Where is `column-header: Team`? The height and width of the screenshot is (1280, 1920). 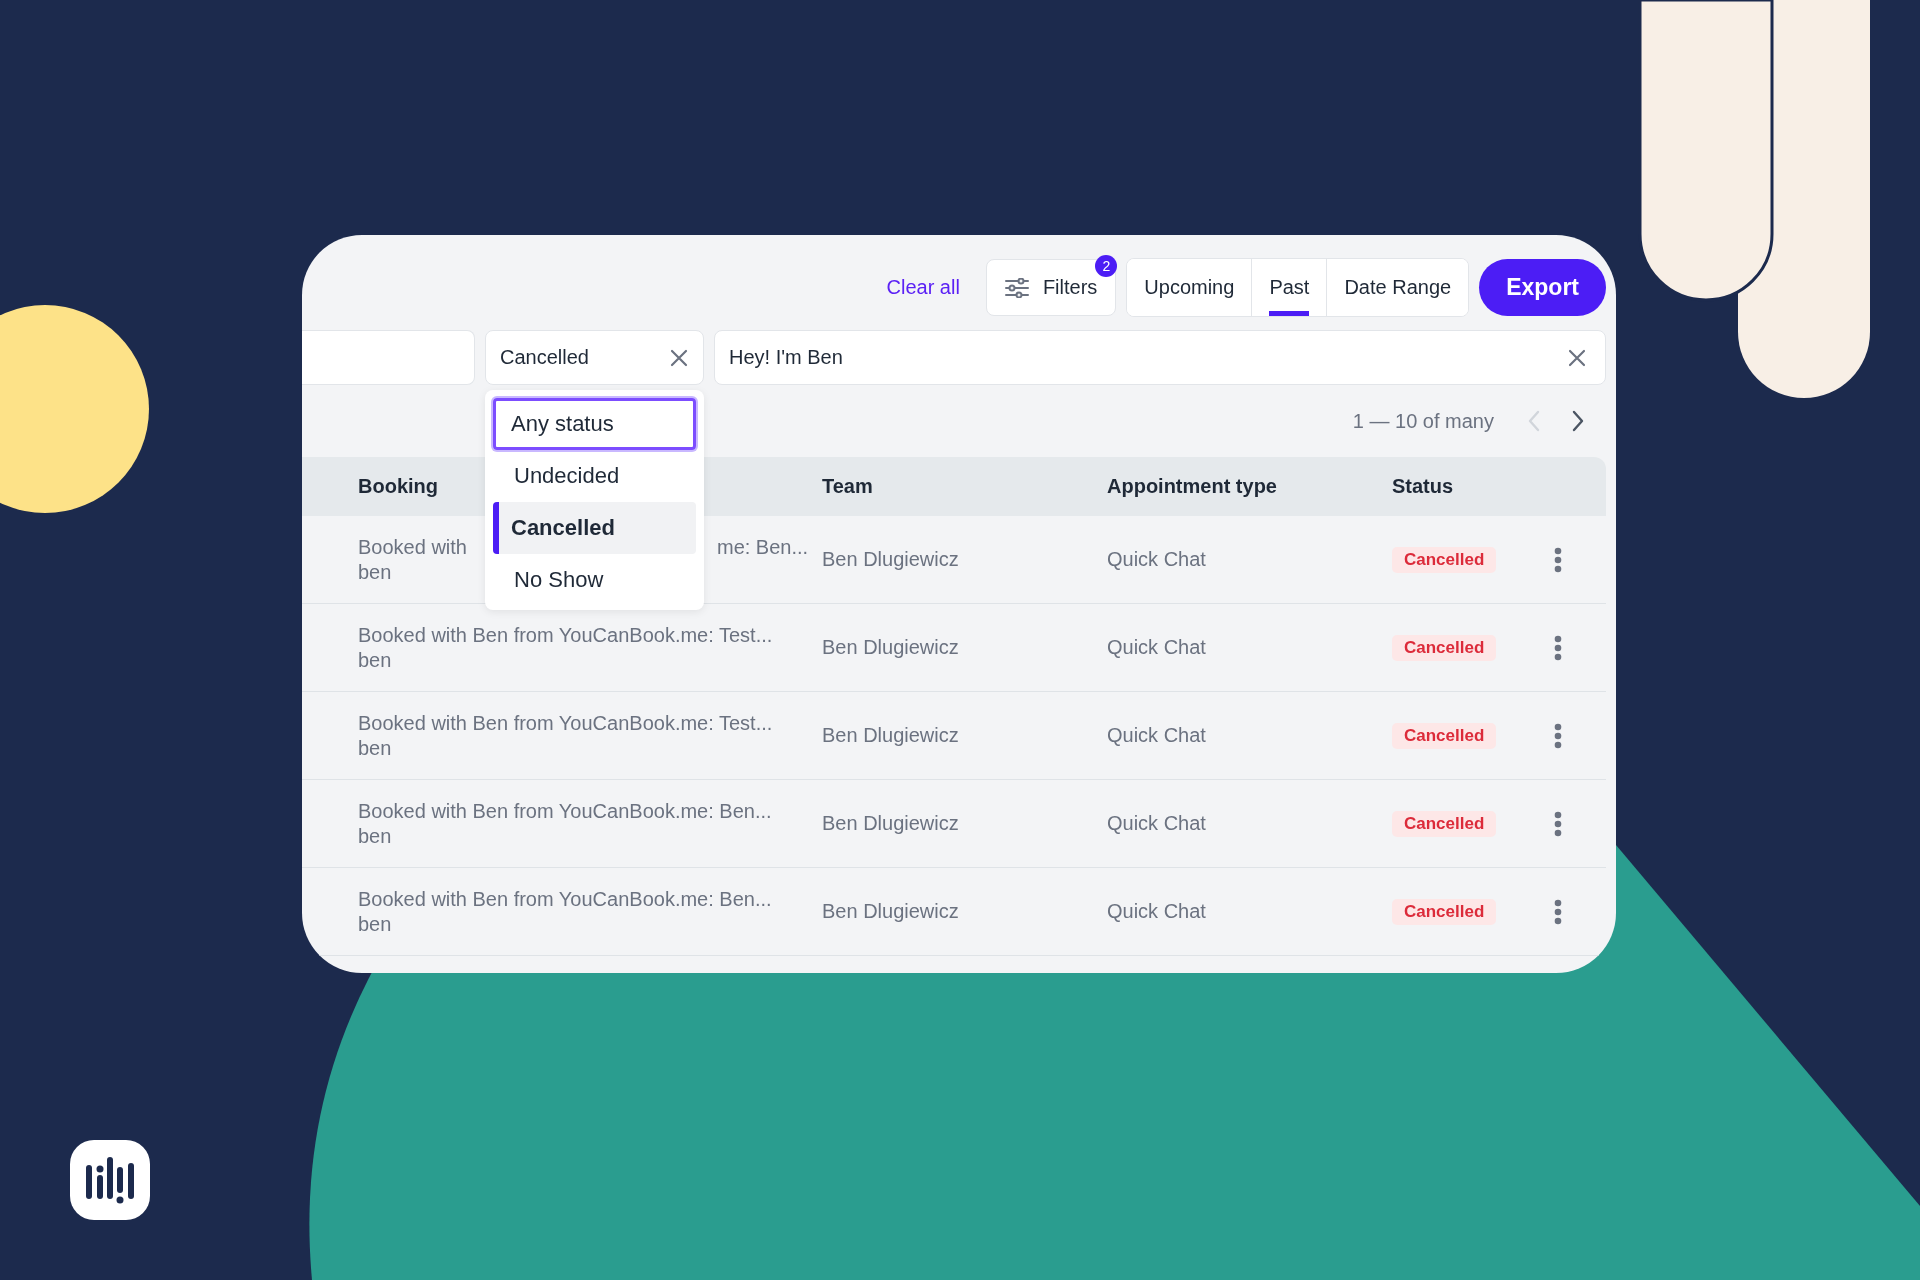 column-header: Team is located at coordinates (847, 486).